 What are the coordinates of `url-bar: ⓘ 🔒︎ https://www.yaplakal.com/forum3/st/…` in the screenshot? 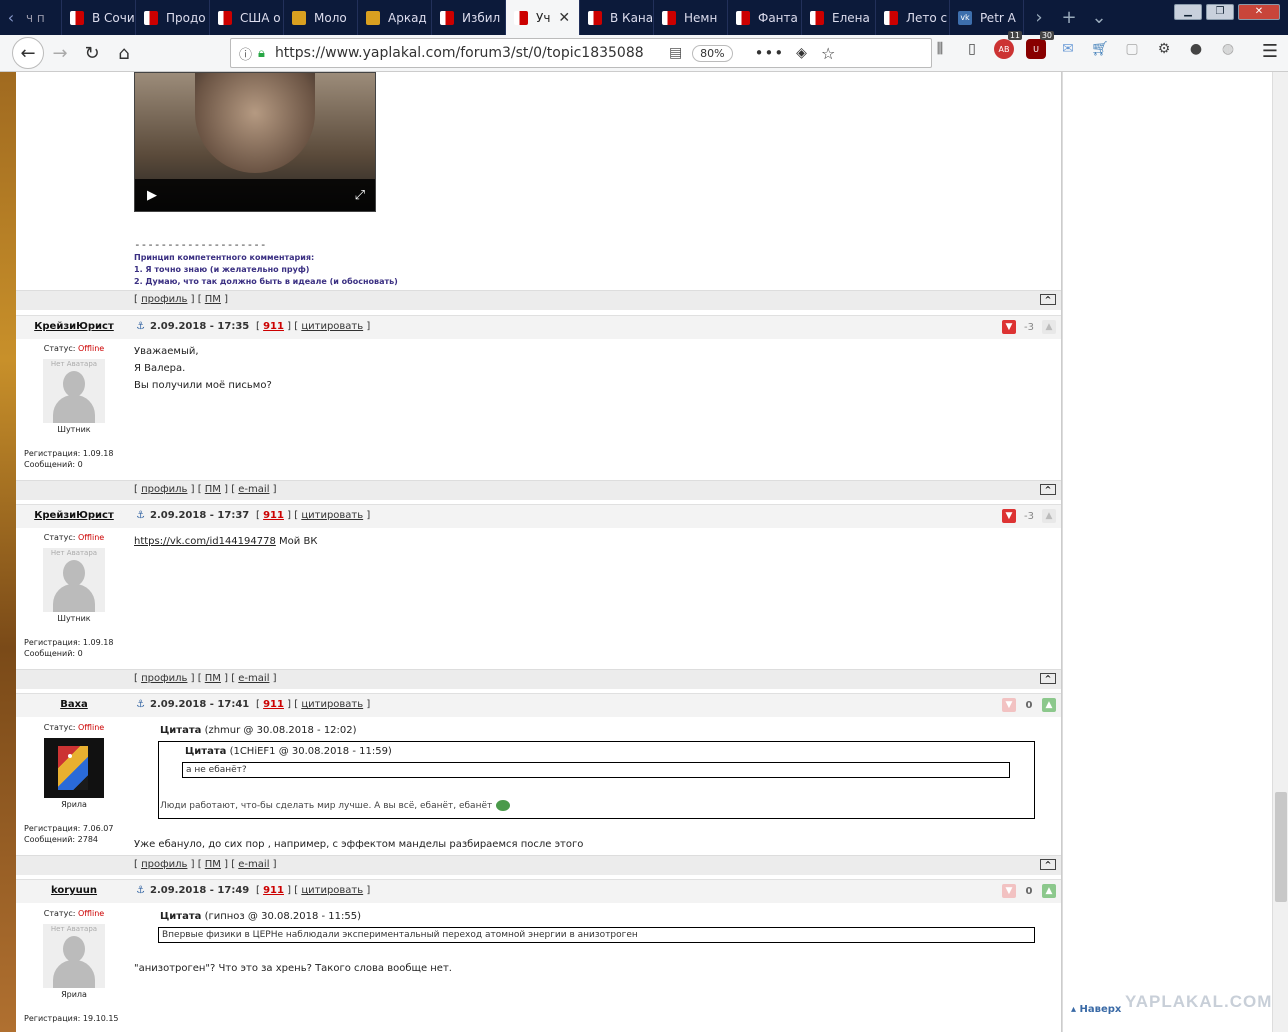 It's located at (581, 53).